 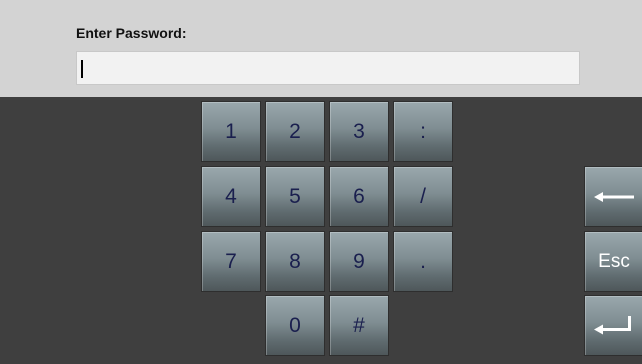 I want to click on key-8: 8, so click(x=295, y=261).